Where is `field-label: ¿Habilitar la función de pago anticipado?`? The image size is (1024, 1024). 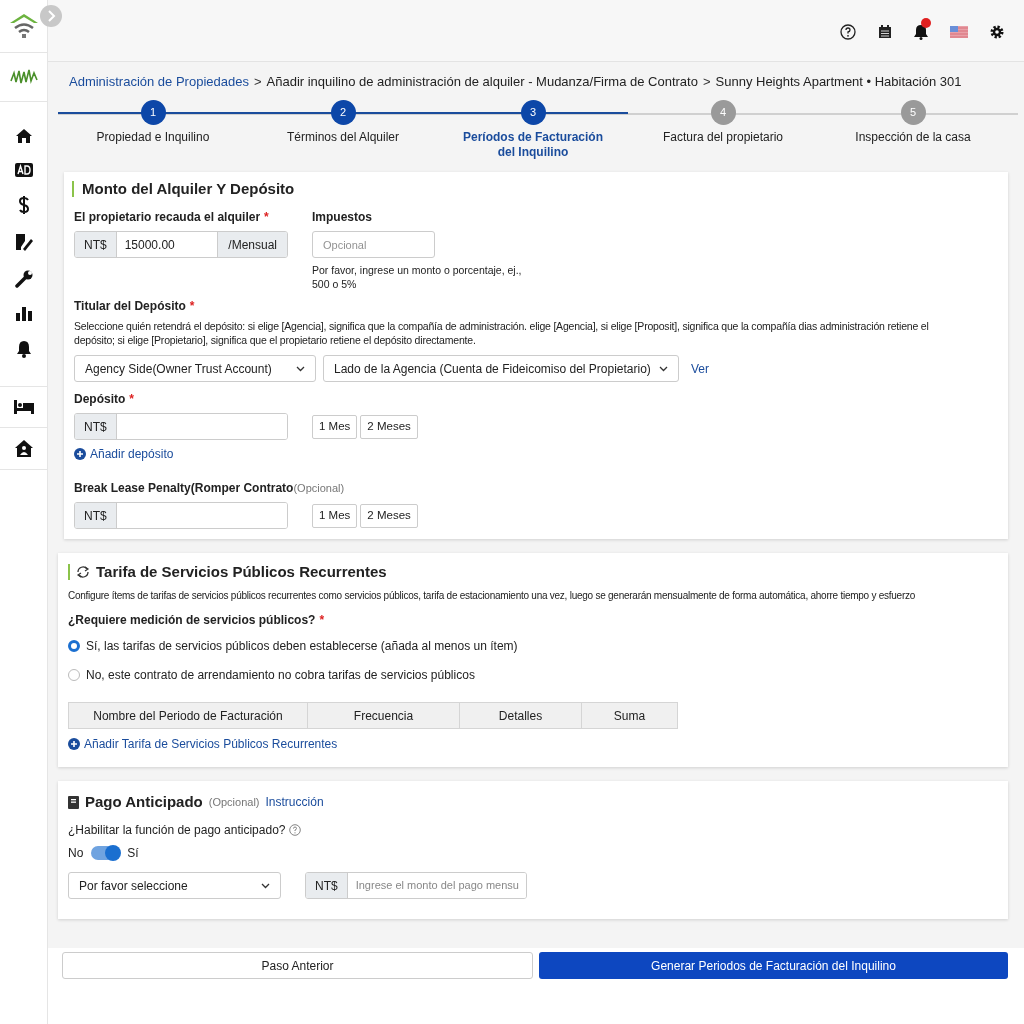 field-label: ¿Habilitar la función de pago anticipado? is located at coordinates (177, 830).